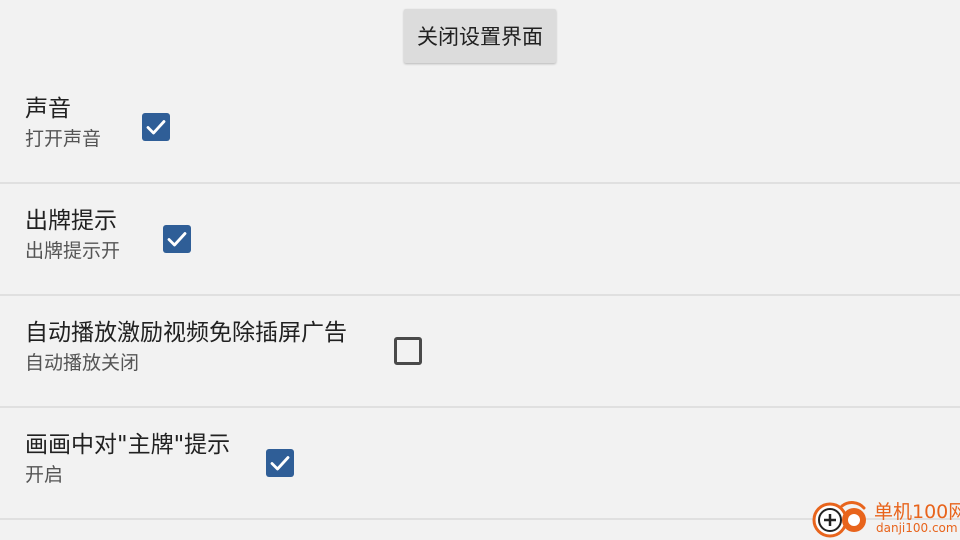 The height and width of the screenshot is (540, 960). Describe the element at coordinates (839, 519) in the screenshot. I see `danji-logo-icon` at that location.